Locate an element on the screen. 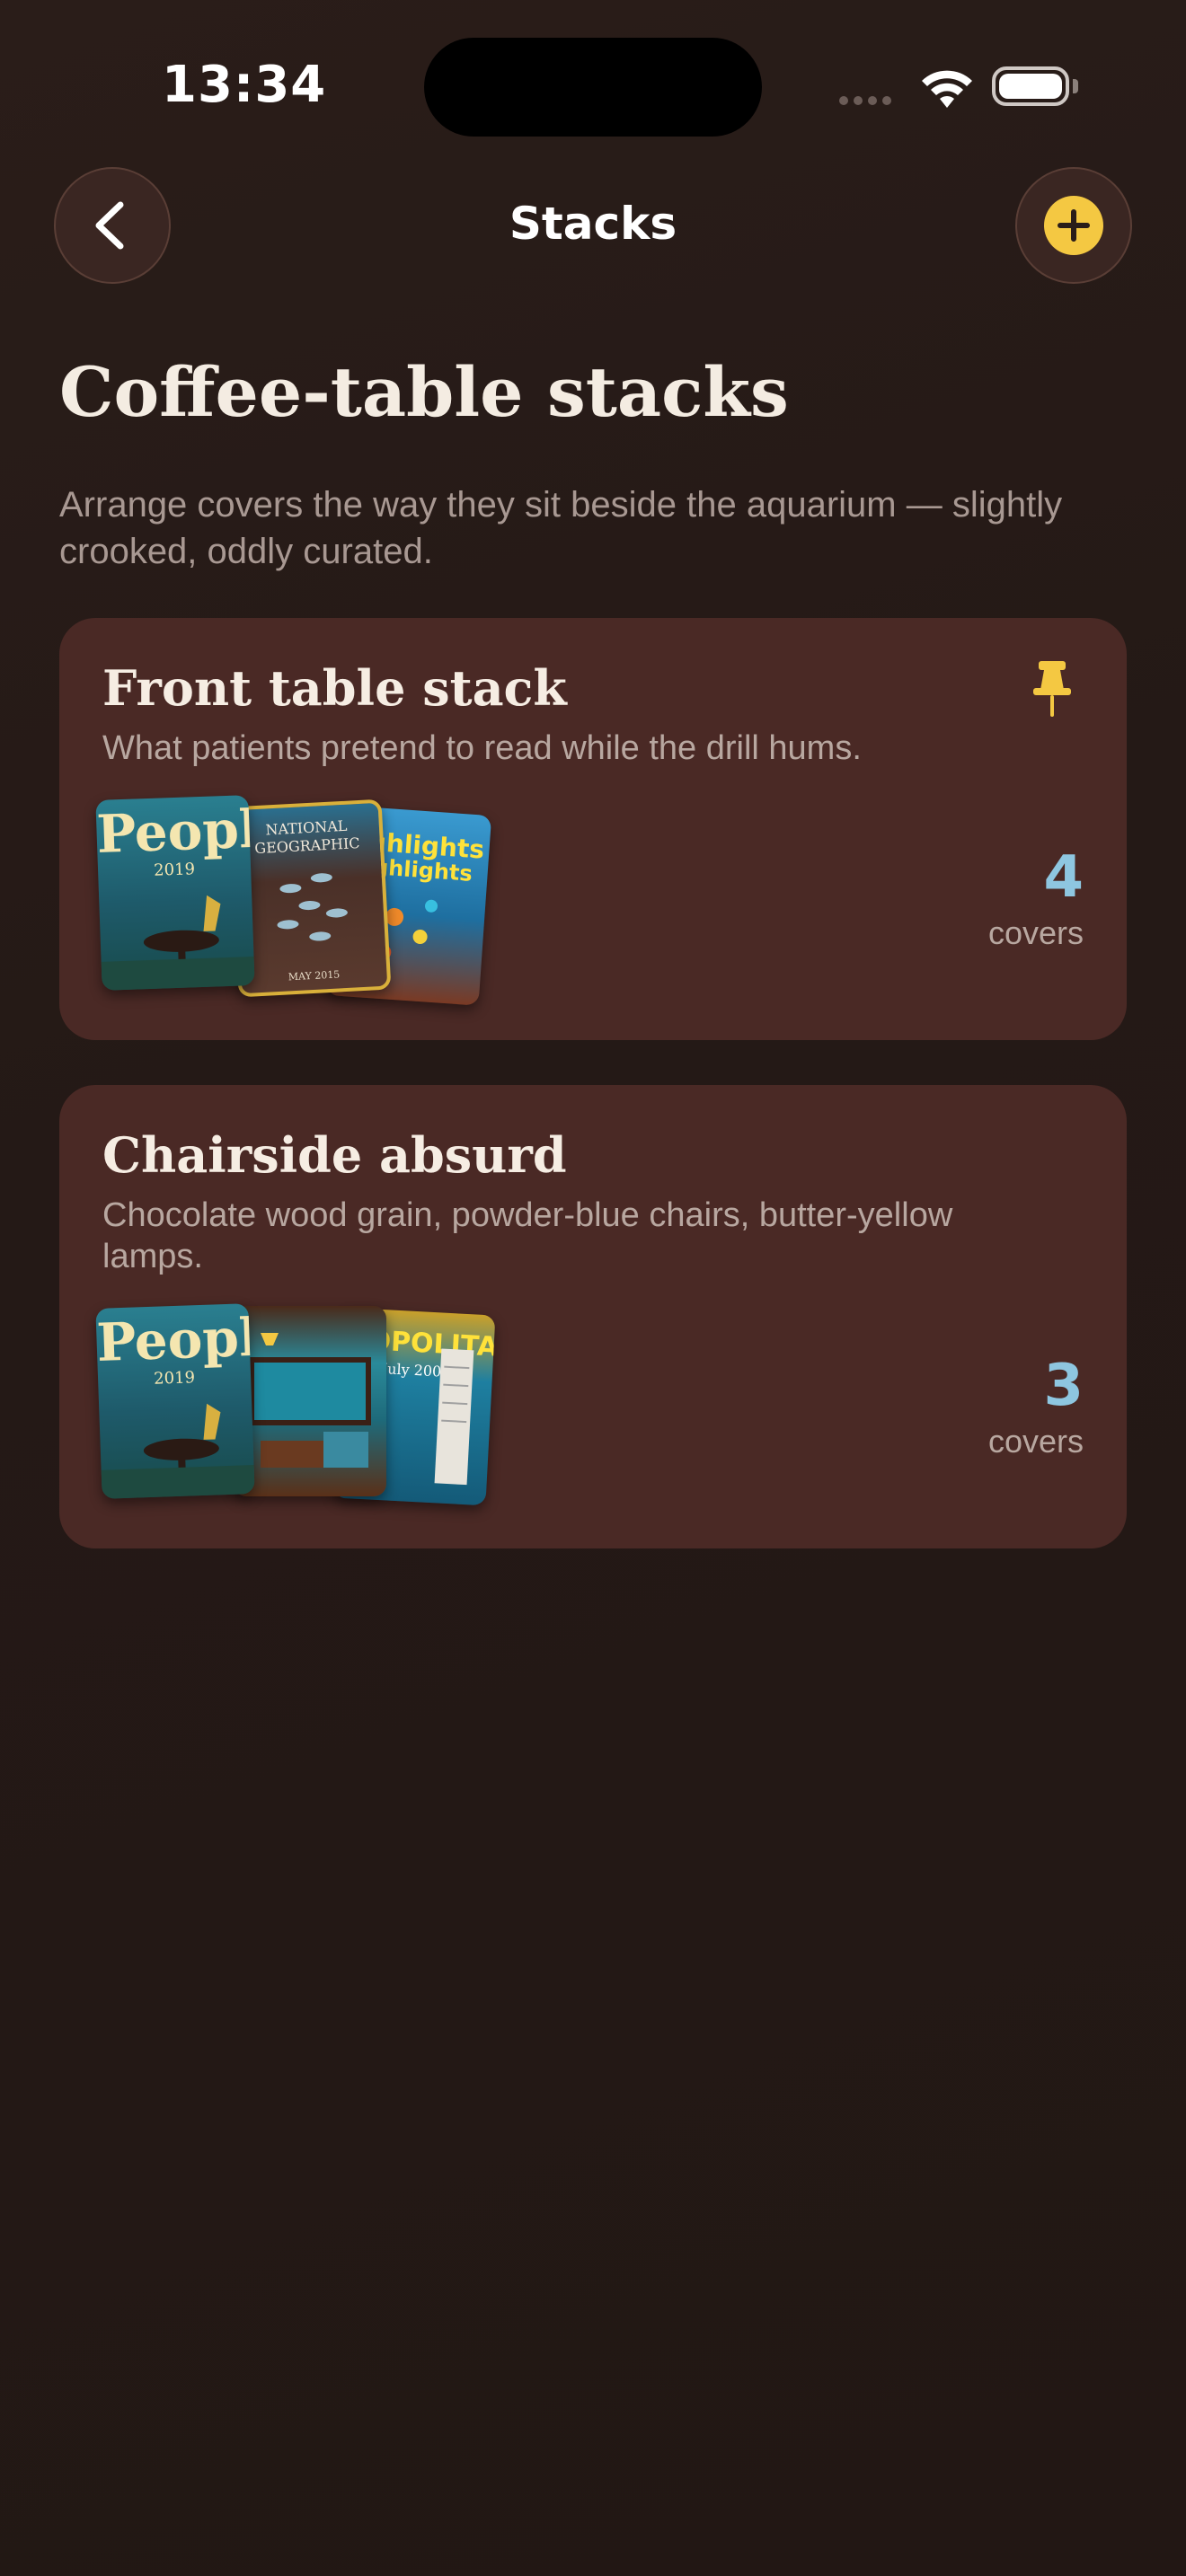  wifi-icon is located at coordinates (947, 89).